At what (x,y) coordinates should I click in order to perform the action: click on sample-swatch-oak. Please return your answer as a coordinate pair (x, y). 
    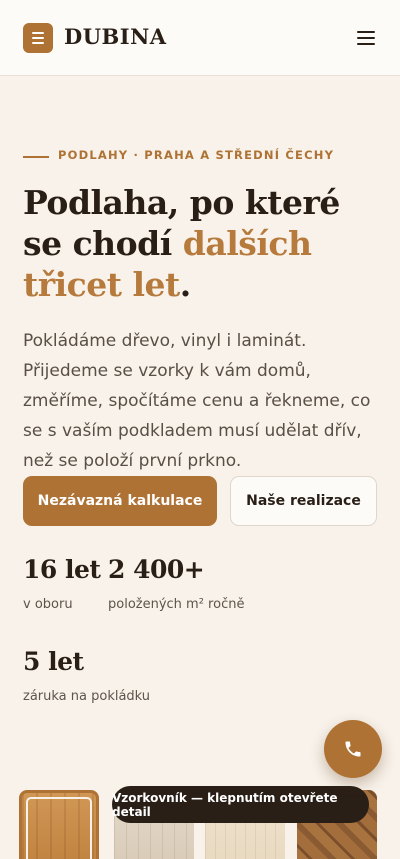
    Looking at the image, I should click on (59, 824).